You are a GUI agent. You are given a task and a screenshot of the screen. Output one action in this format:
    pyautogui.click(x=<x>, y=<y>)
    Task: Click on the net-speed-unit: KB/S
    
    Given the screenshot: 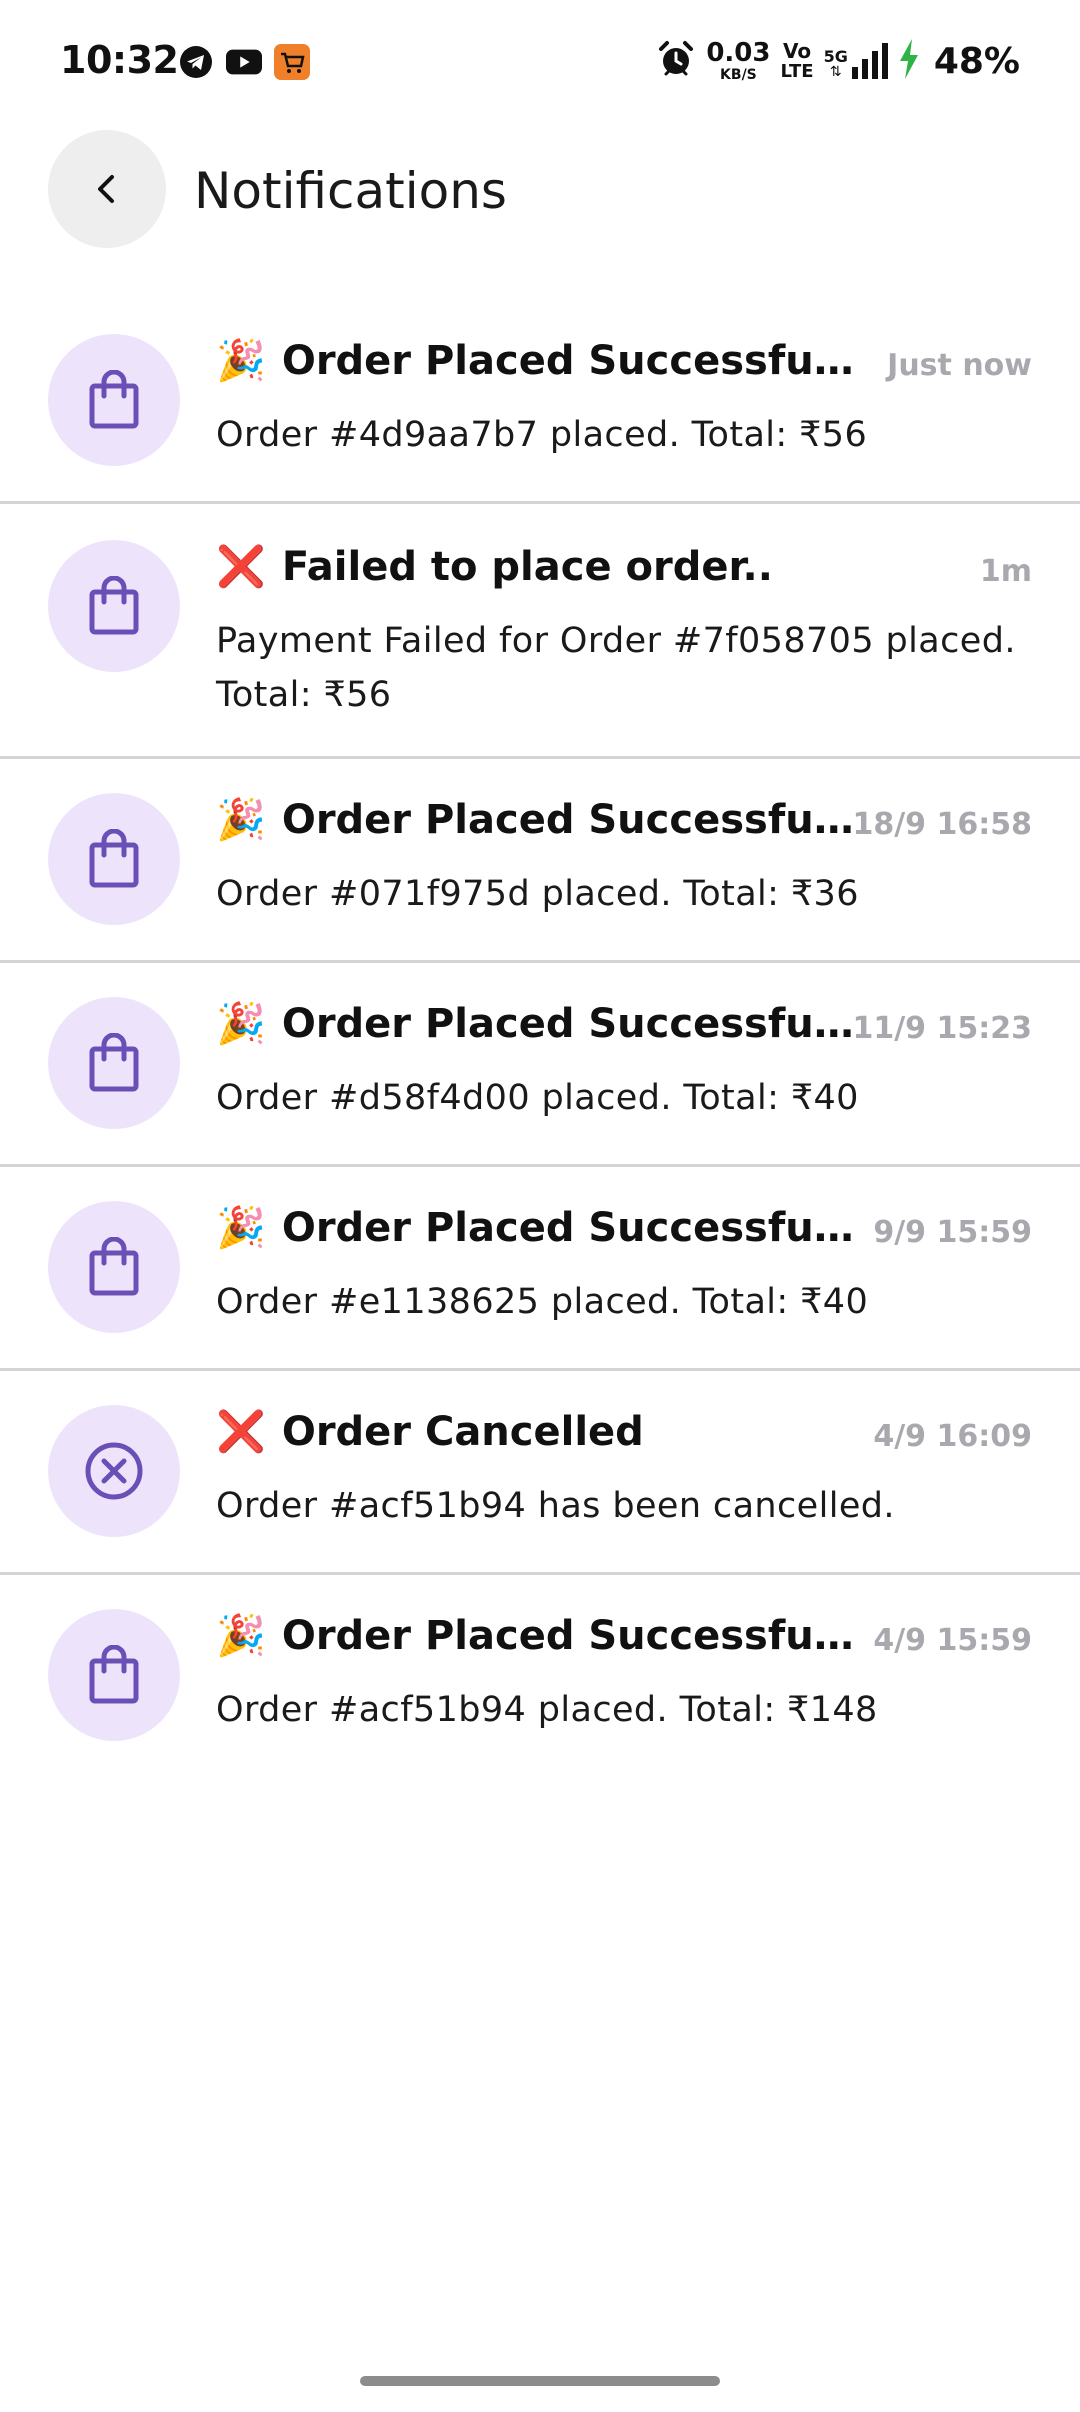 What is the action you would take?
    pyautogui.click(x=738, y=75)
    